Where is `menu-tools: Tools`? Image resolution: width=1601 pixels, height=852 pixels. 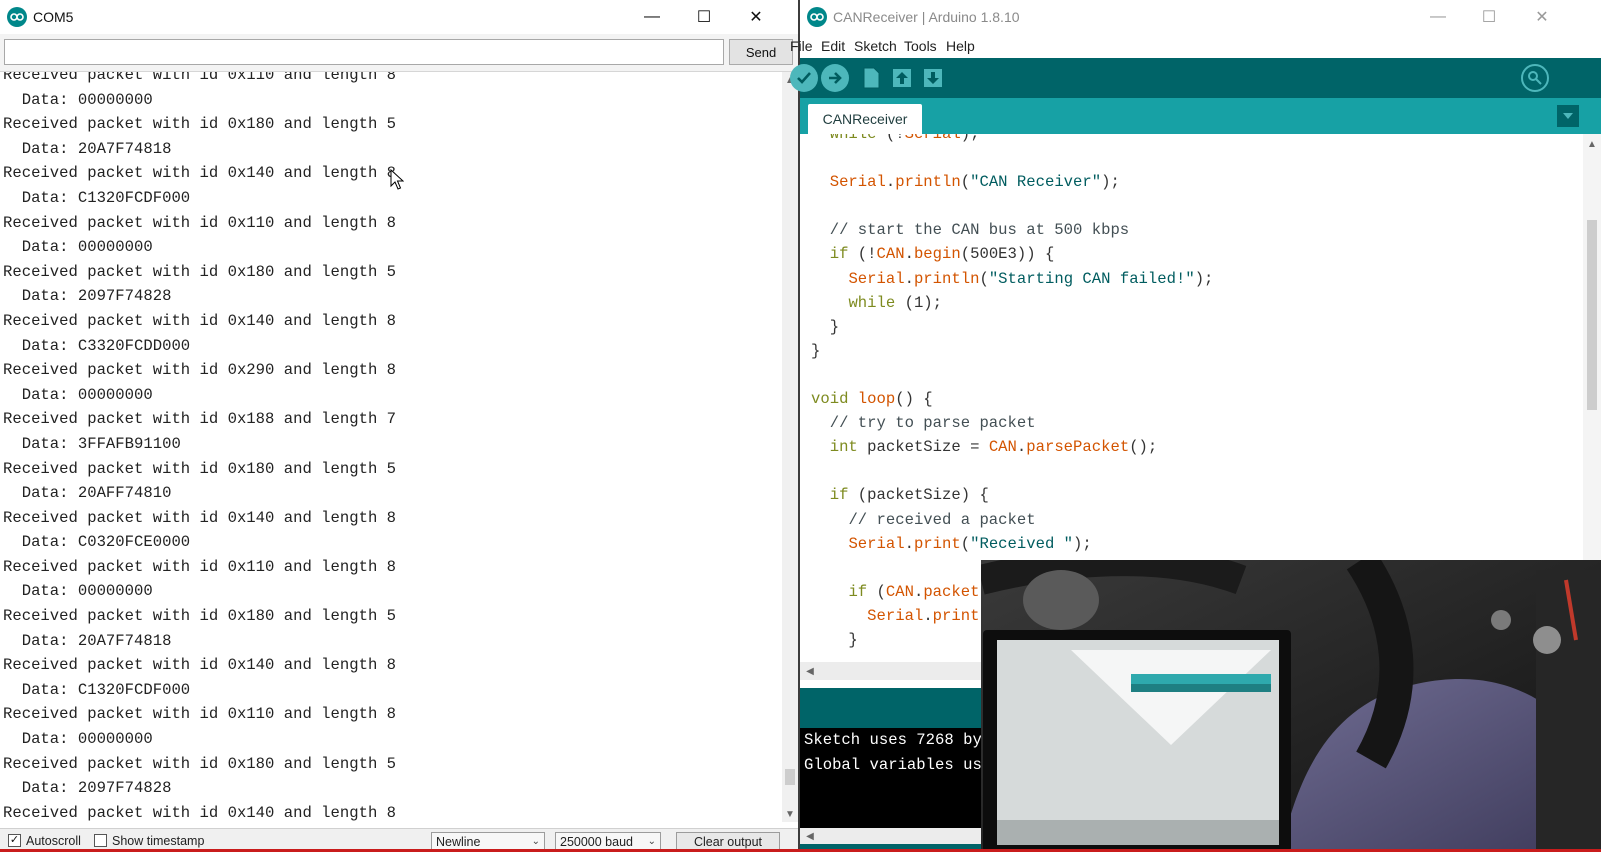 menu-tools: Tools is located at coordinates (920, 46).